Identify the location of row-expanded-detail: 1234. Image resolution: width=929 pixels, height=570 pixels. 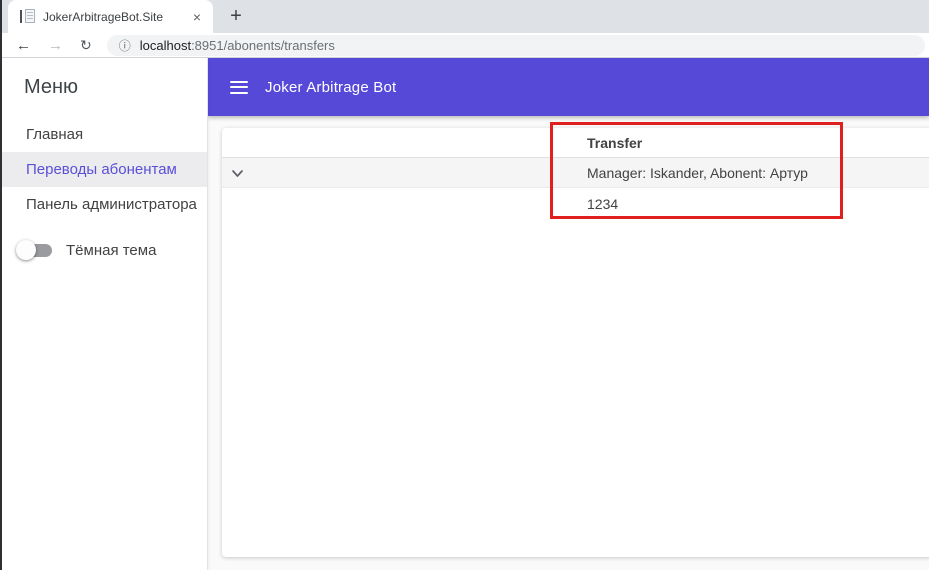
(575, 203).